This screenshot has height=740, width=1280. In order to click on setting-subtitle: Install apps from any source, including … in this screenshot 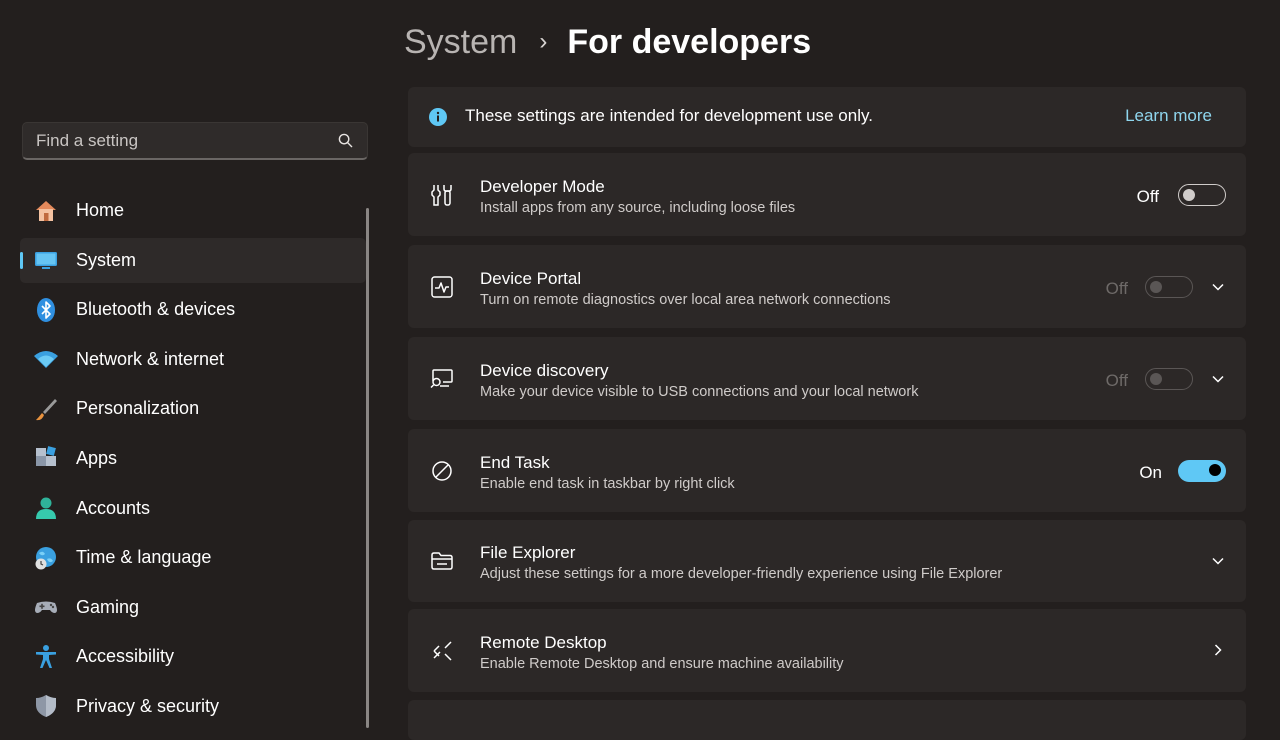, I will do `click(638, 208)`.